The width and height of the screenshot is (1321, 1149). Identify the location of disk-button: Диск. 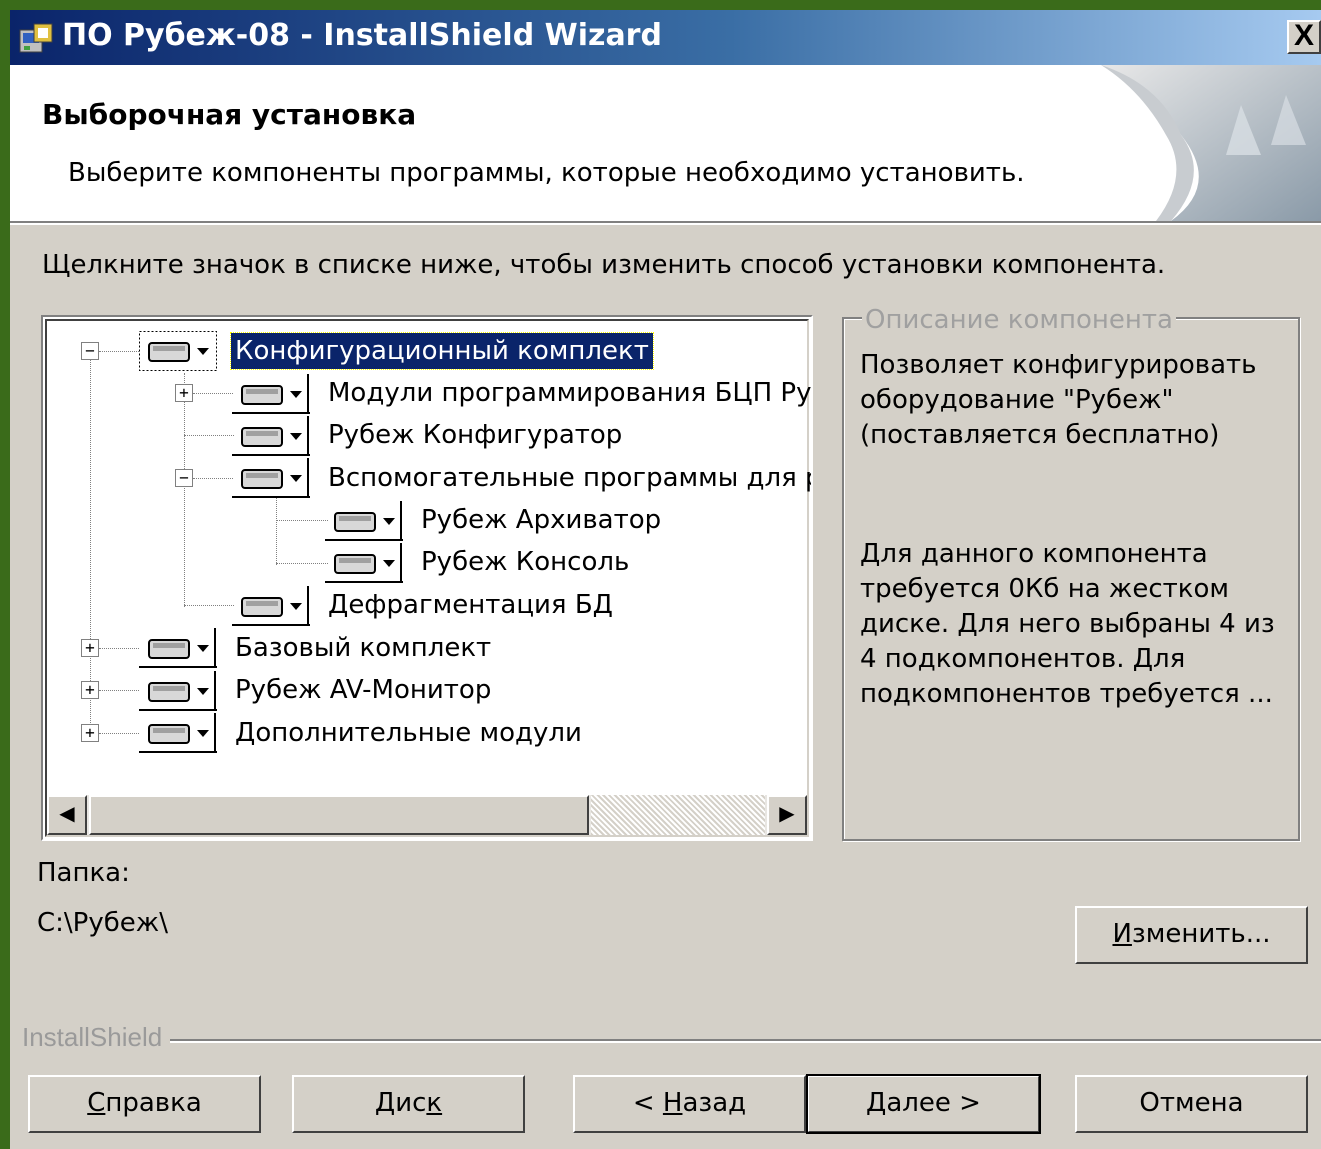
(408, 1104).